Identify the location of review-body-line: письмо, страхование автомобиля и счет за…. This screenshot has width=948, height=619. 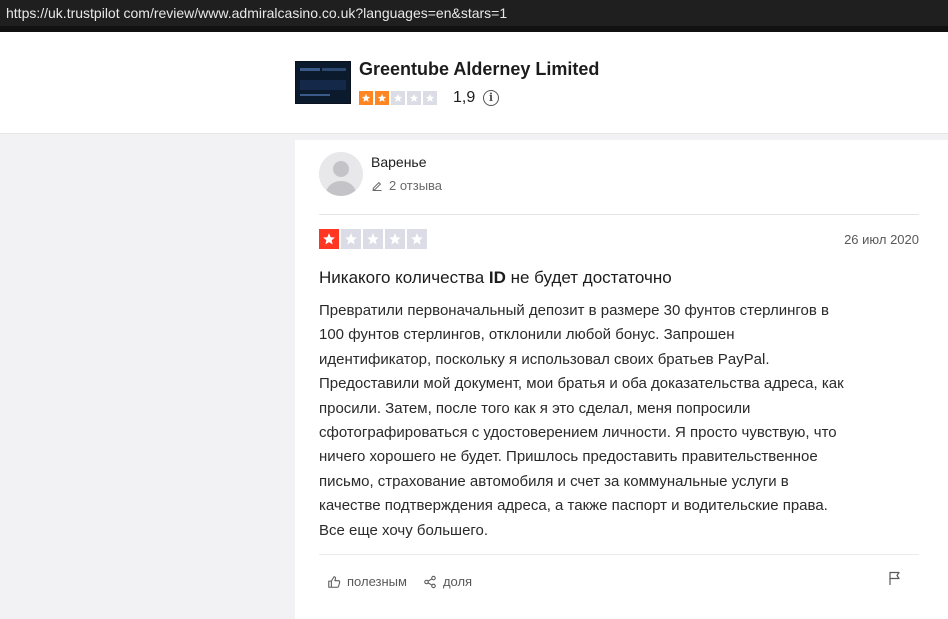
(554, 481).